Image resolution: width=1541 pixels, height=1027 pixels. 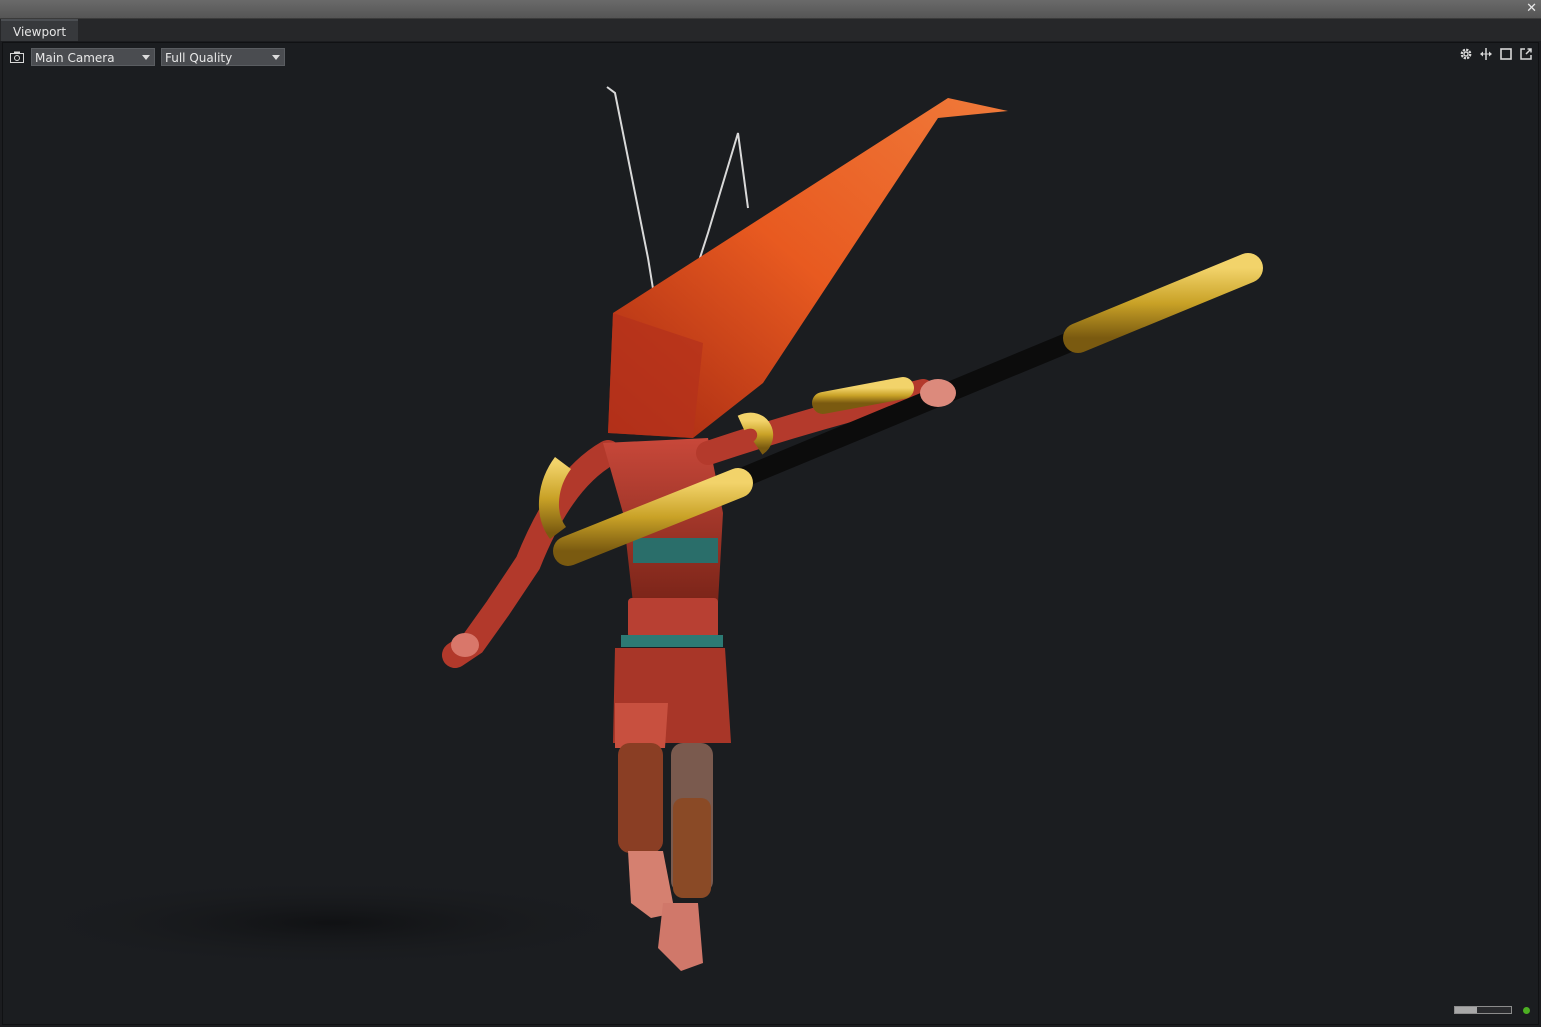 I want to click on camera-icon, so click(x=17, y=57).